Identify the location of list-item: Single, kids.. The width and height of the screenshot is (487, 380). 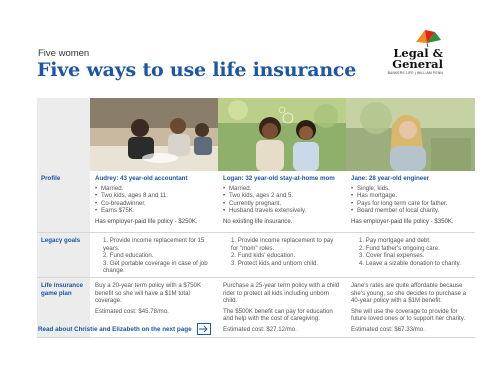
(410, 189).